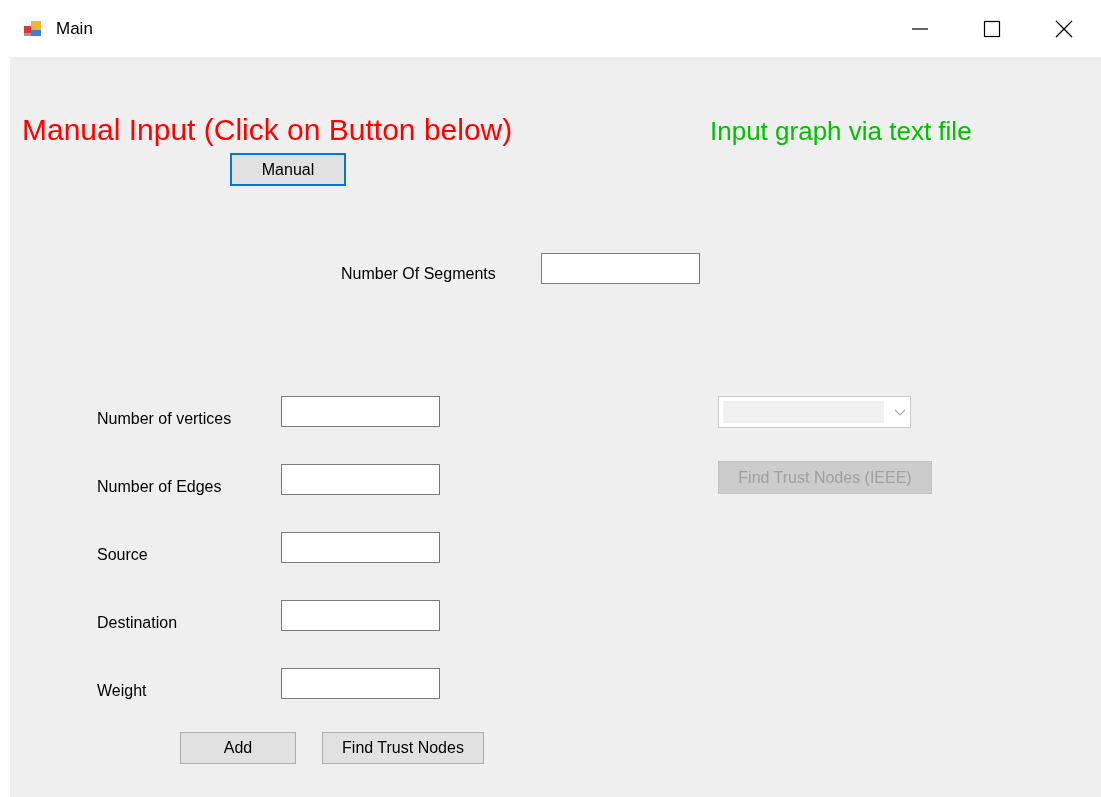 The image size is (1101, 797). Describe the element at coordinates (900, 412) in the screenshot. I see `chevron-icon` at that location.